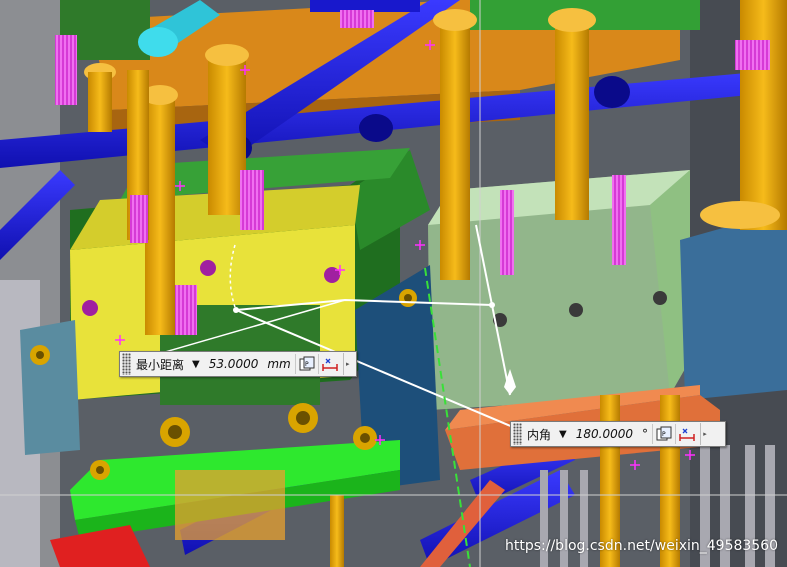 This screenshot has height=567, width=787. I want to click on watermark: https://blog.csdn.net/weixin_49583560, so click(642, 546).